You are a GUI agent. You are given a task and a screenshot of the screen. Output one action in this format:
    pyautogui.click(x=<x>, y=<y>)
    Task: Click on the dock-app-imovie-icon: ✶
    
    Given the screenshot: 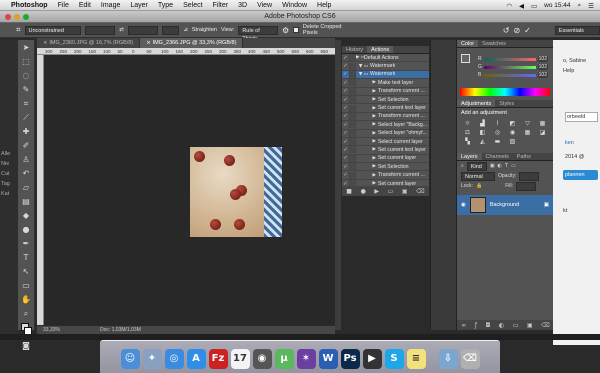 What is the action you would take?
    pyautogui.click(x=306, y=359)
    